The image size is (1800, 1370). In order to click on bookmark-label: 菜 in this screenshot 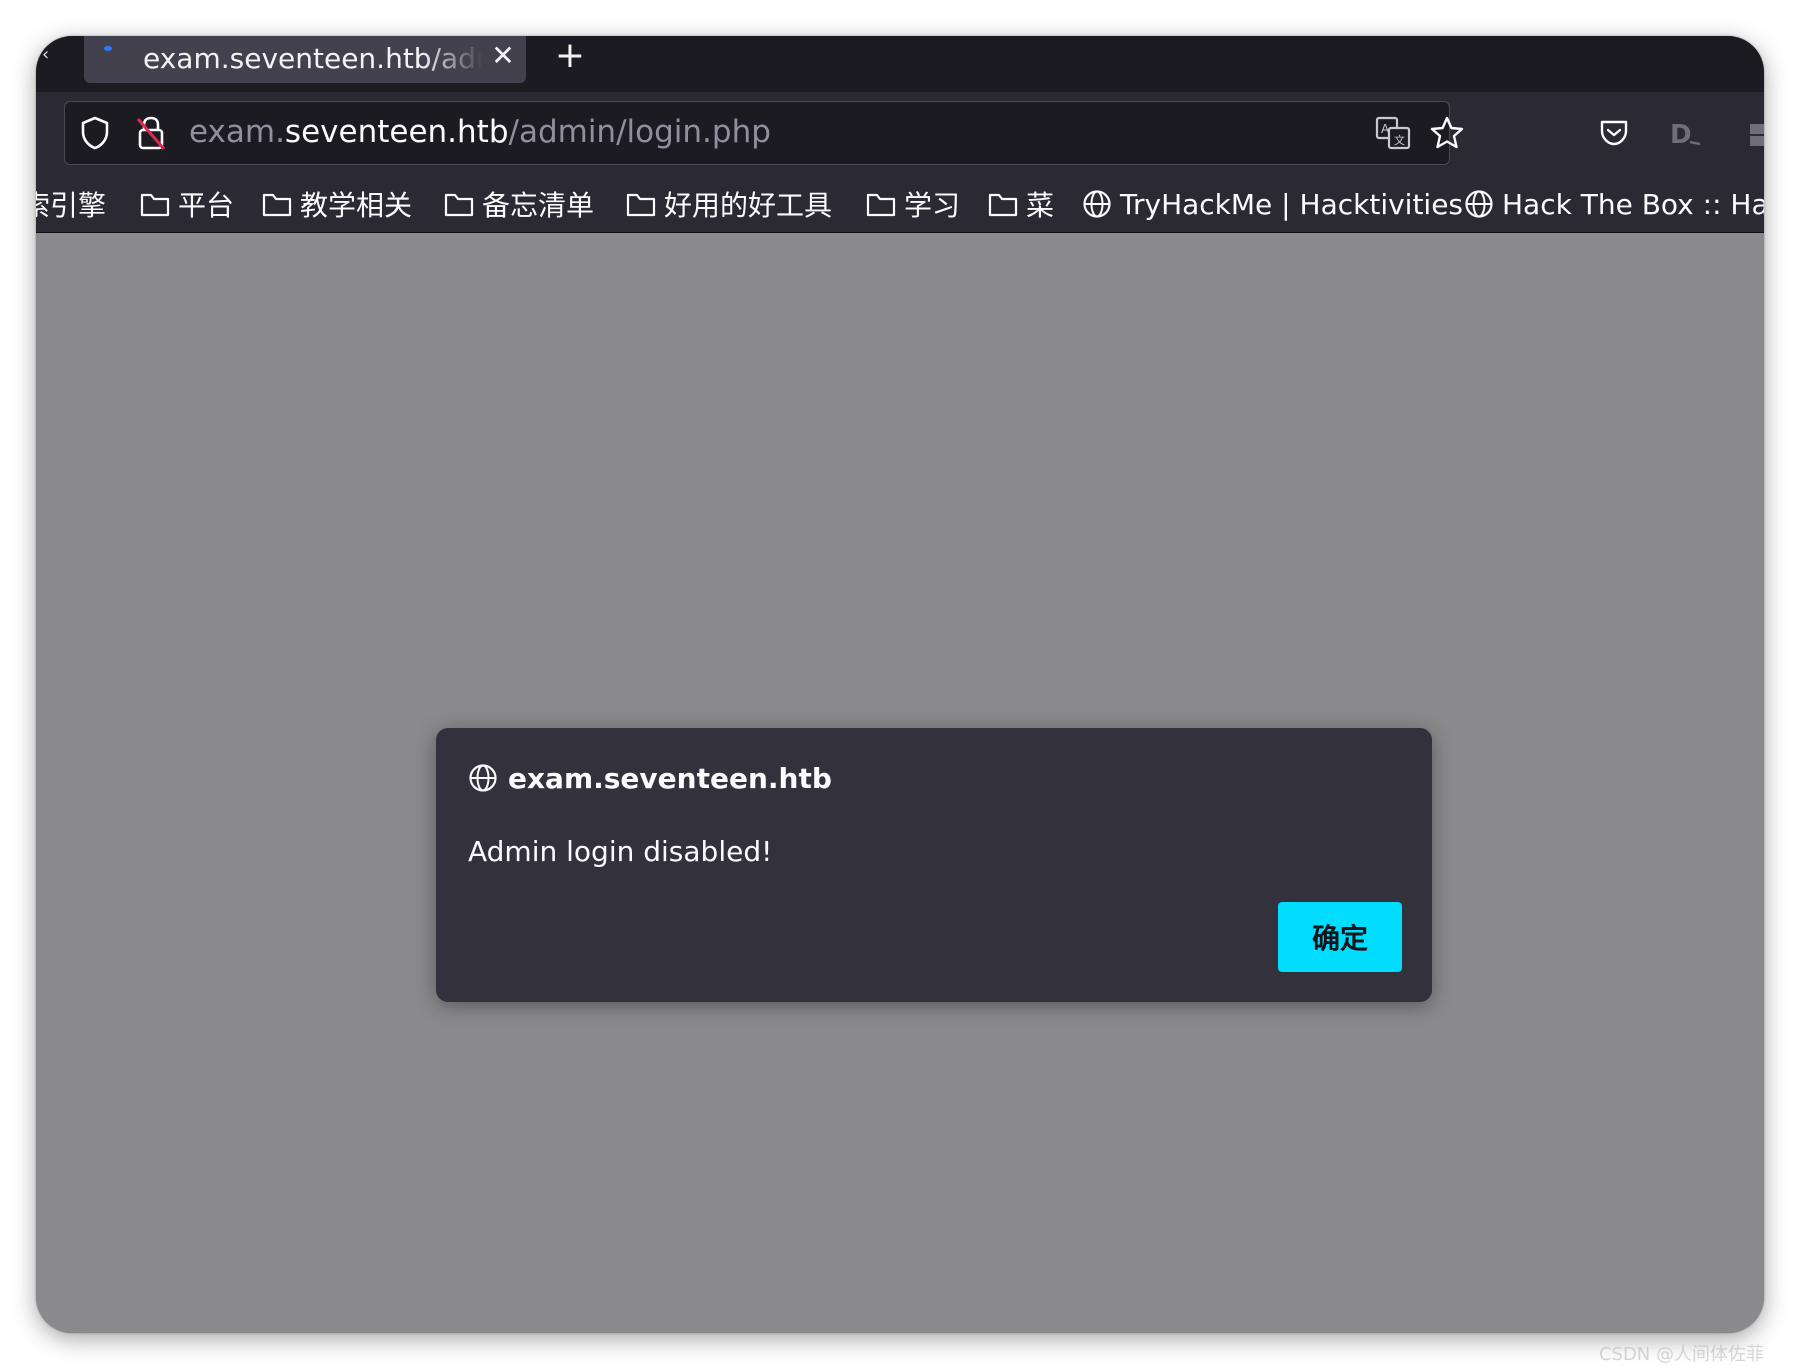, I will do `click(1040, 205)`.